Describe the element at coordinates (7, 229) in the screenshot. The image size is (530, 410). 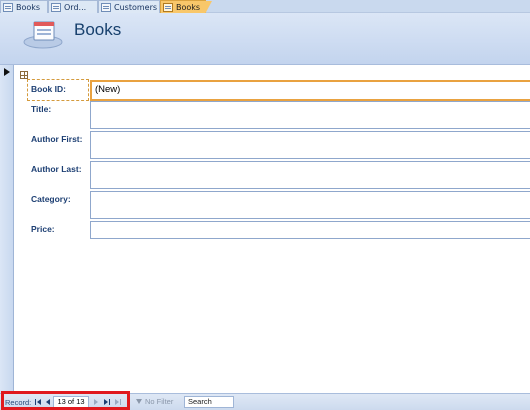
I see `record-selector` at that location.